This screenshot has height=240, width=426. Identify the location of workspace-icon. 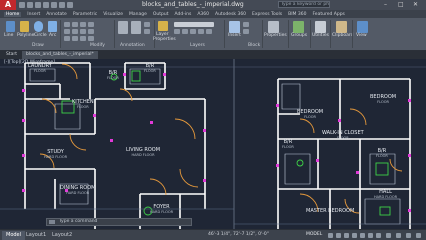
(388, 235).